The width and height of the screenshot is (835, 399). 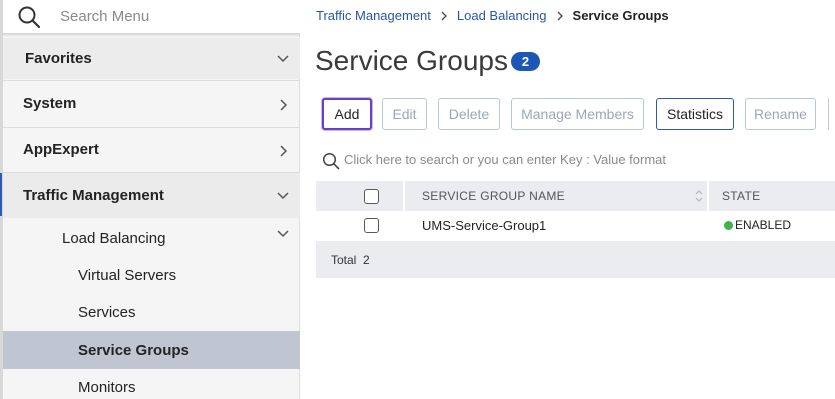 I want to click on sidebar-item-virtual-servers: Virtual Servers, so click(x=151, y=275).